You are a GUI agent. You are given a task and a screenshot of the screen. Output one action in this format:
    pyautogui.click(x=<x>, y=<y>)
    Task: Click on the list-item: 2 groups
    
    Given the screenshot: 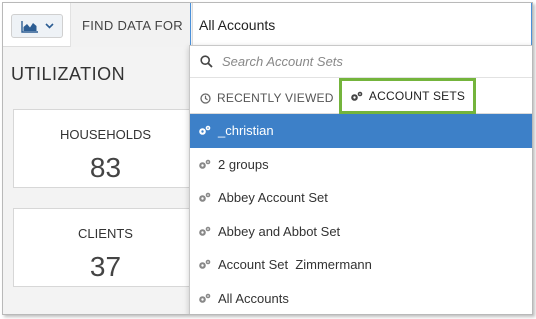 What is the action you would take?
    pyautogui.click(x=361, y=165)
    